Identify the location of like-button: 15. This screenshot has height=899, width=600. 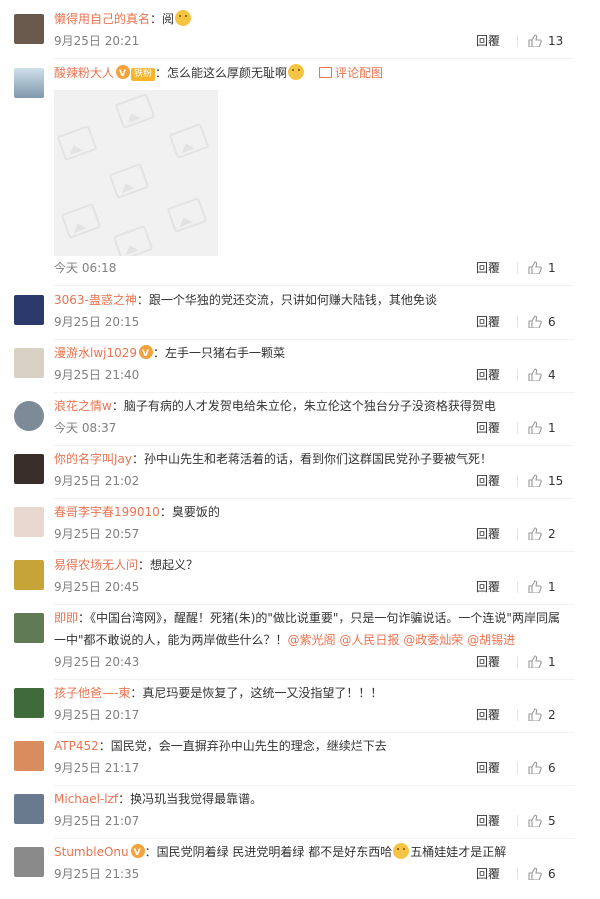
(551, 481).